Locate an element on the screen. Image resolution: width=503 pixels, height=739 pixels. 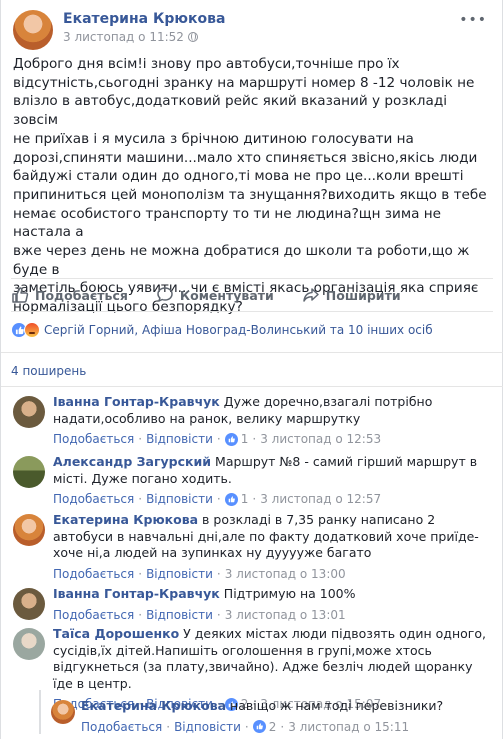
post-meta: 3 листопад о 11:52 is located at coordinates (130, 37).